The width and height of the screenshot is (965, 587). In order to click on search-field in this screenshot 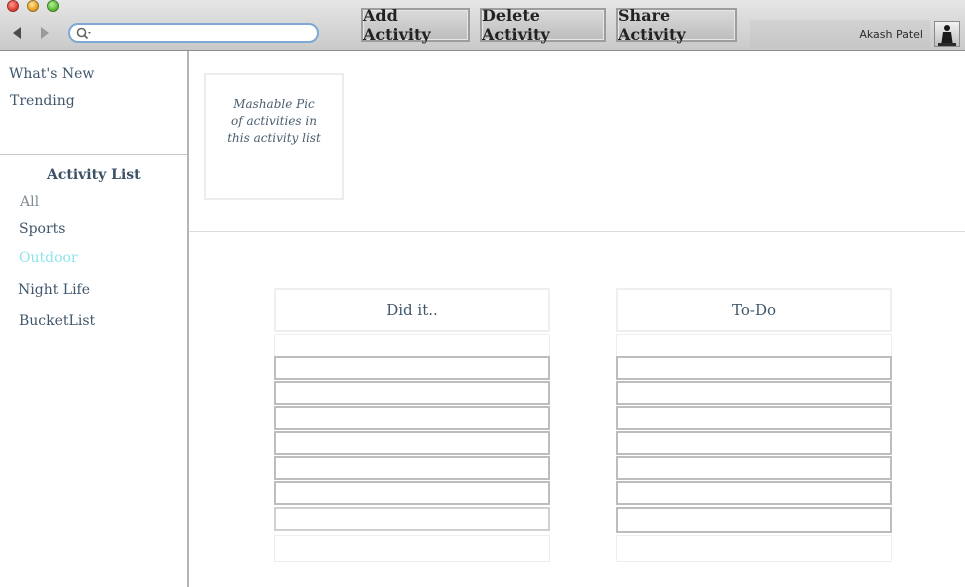, I will do `click(193, 33)`.